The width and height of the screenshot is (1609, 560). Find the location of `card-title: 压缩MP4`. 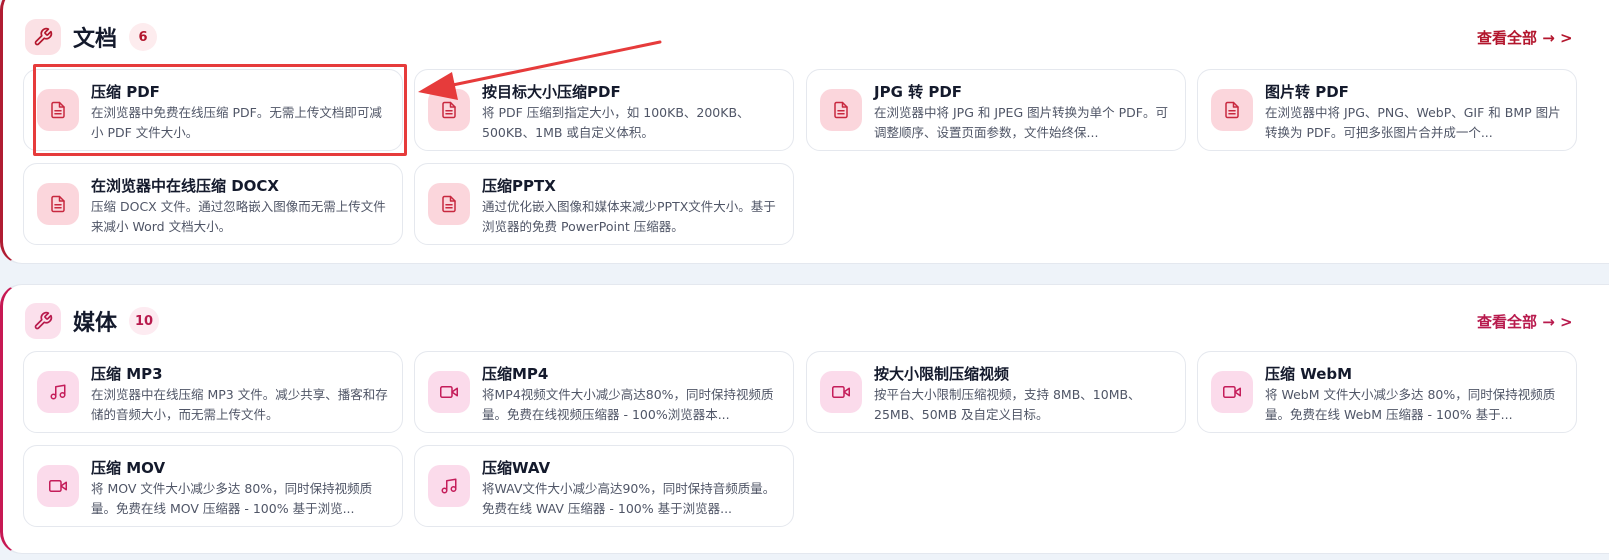

card-title: 压缩MP4 is located at coordinates (515, 374).